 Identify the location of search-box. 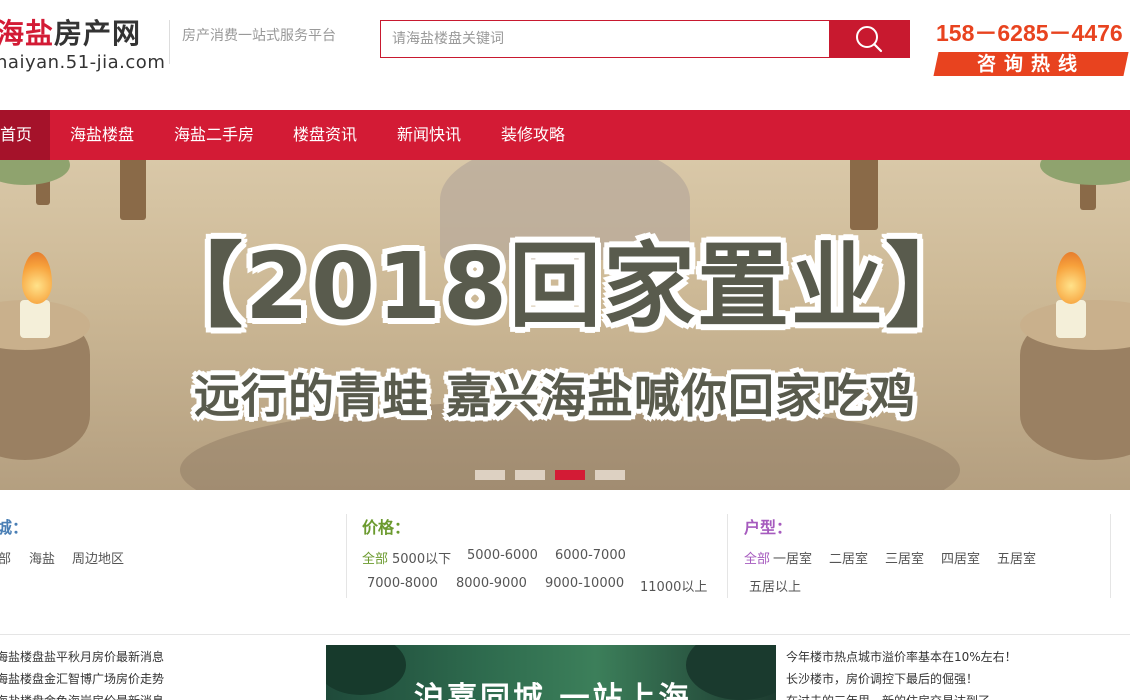
(645, 39).